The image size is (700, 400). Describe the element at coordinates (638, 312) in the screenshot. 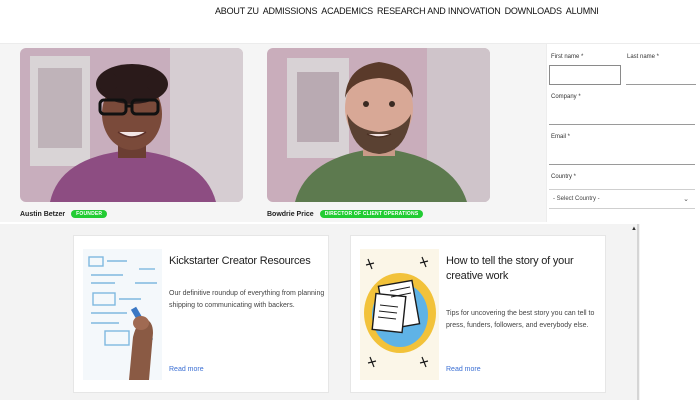

I see `scrollbar` at that location.